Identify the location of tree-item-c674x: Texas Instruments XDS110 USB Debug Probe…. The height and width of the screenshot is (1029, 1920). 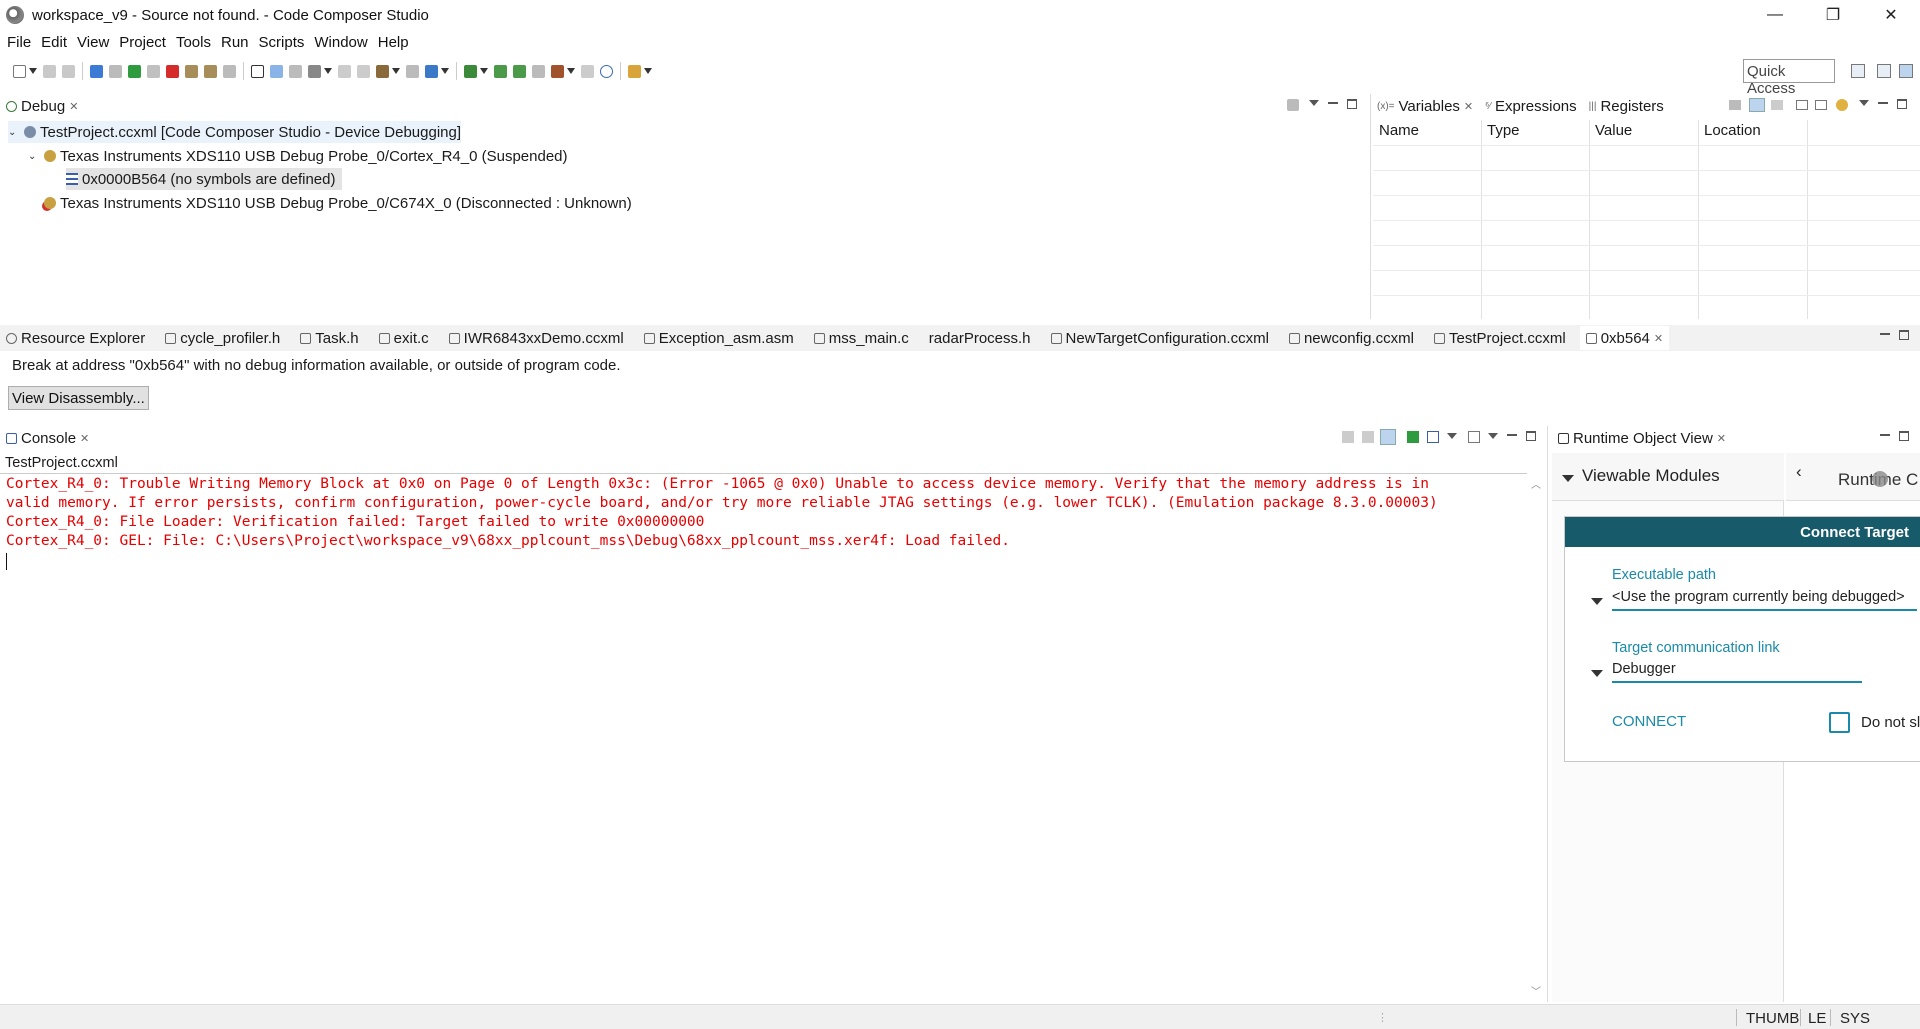
(338, 203).